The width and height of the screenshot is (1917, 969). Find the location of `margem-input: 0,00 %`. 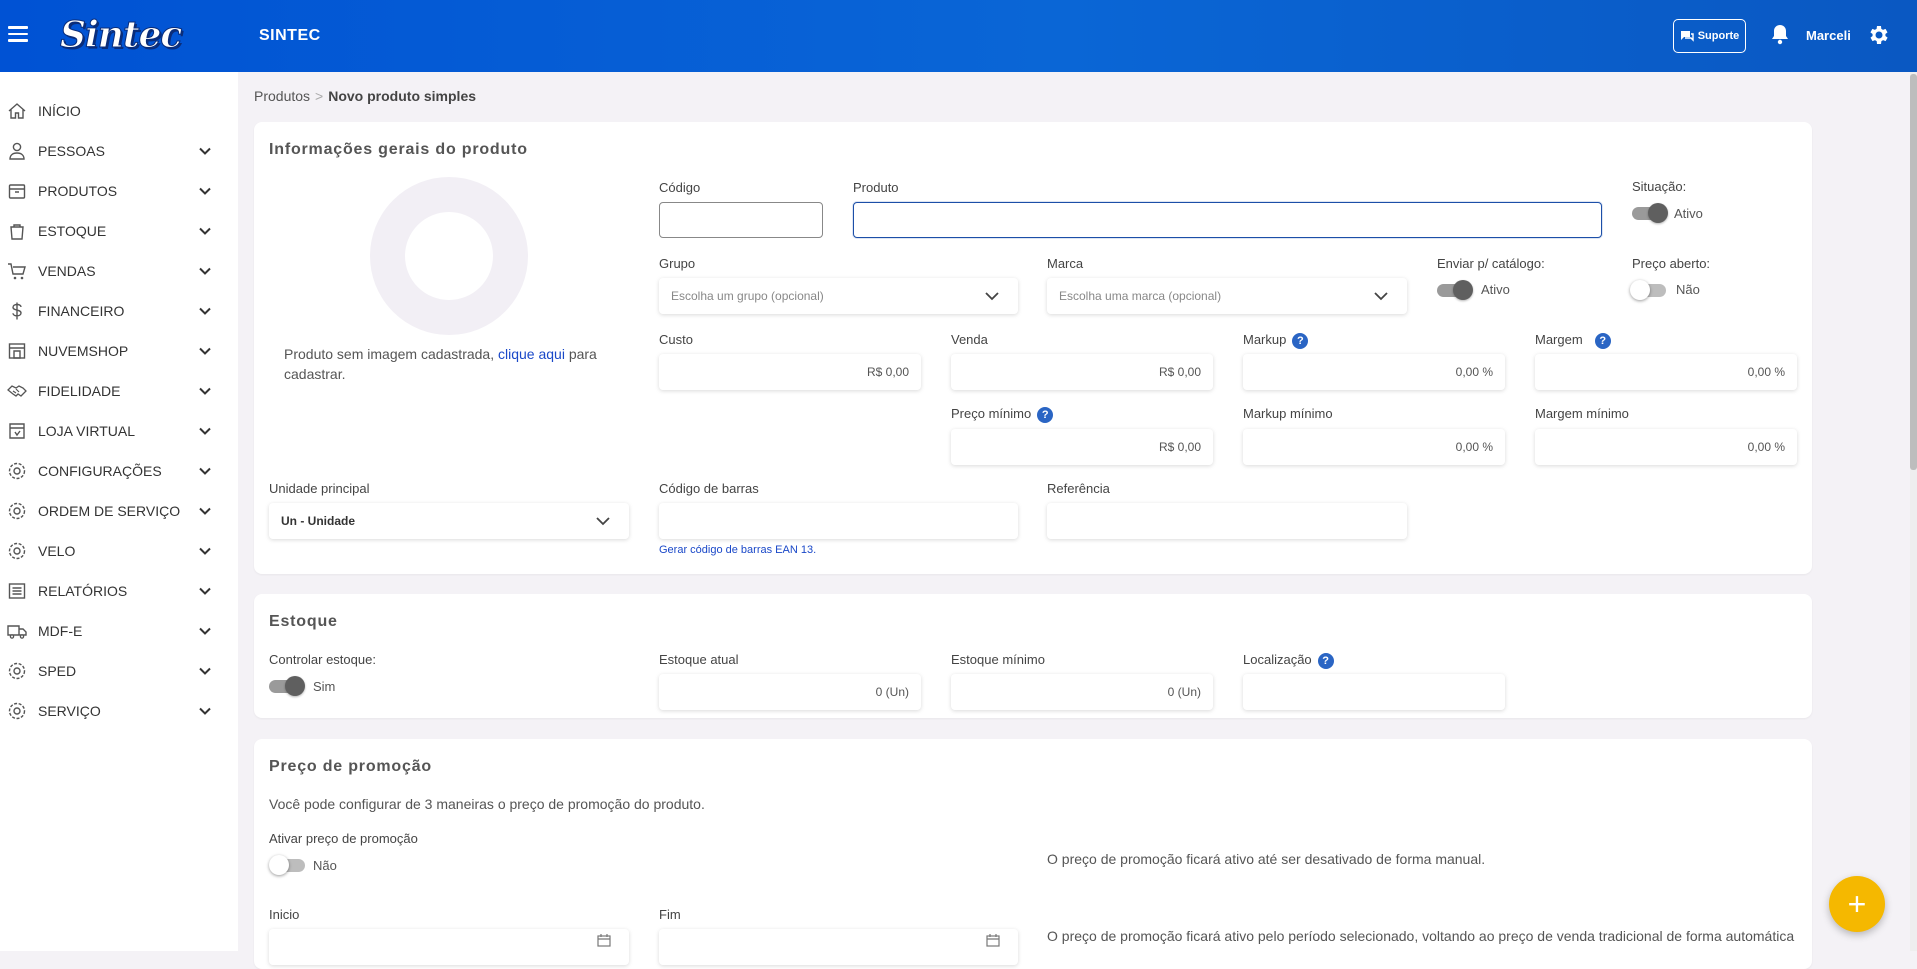

margem-input: 0,00 % is located at coordinates (1666, 372).